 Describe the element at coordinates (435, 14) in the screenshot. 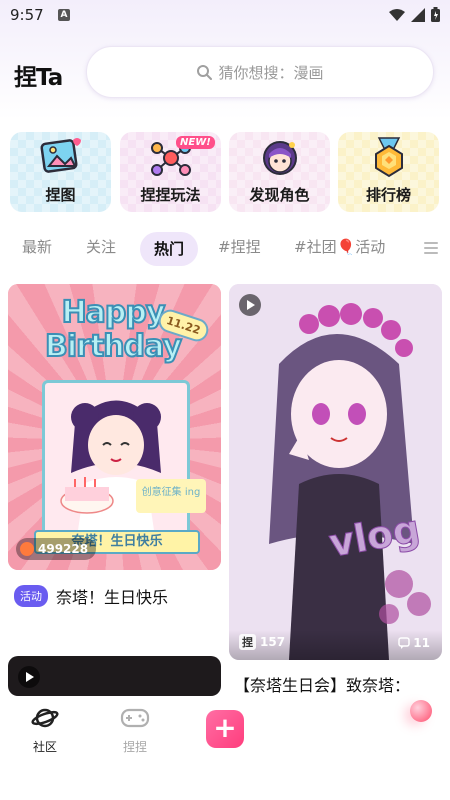

I see `battery-icon` at that location.